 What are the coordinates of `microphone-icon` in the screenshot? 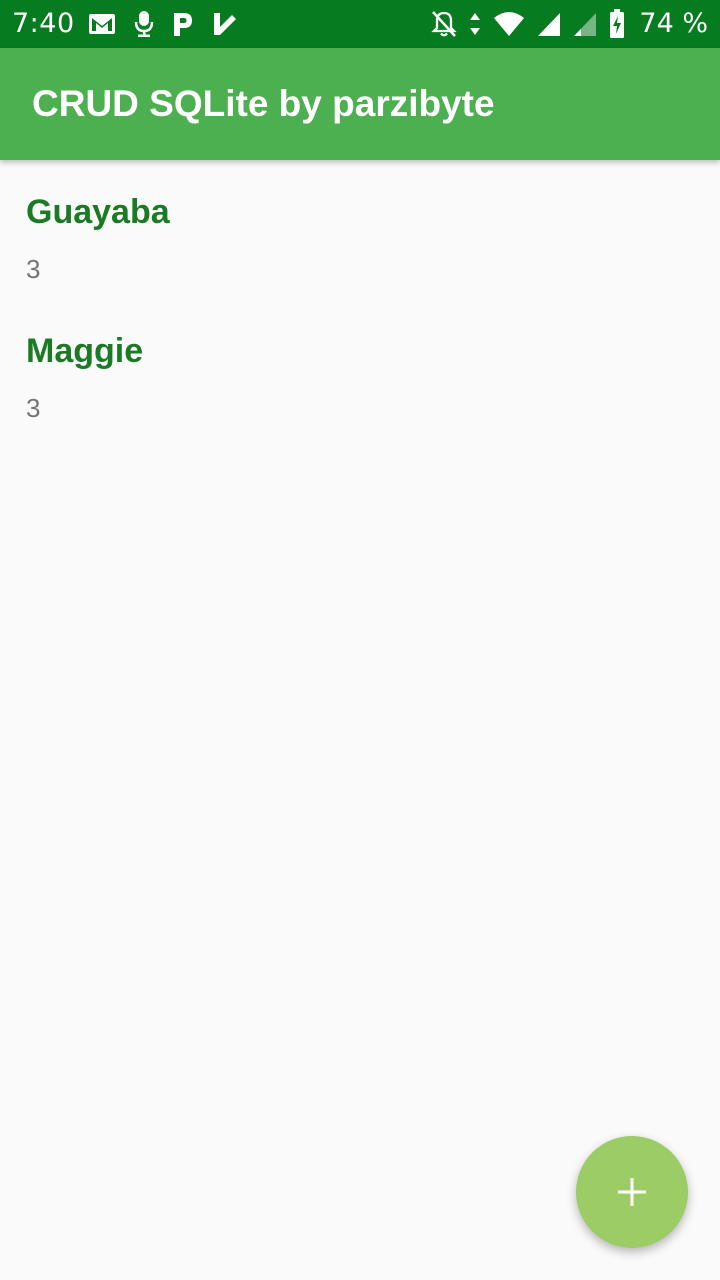 It's located at (144, 24).